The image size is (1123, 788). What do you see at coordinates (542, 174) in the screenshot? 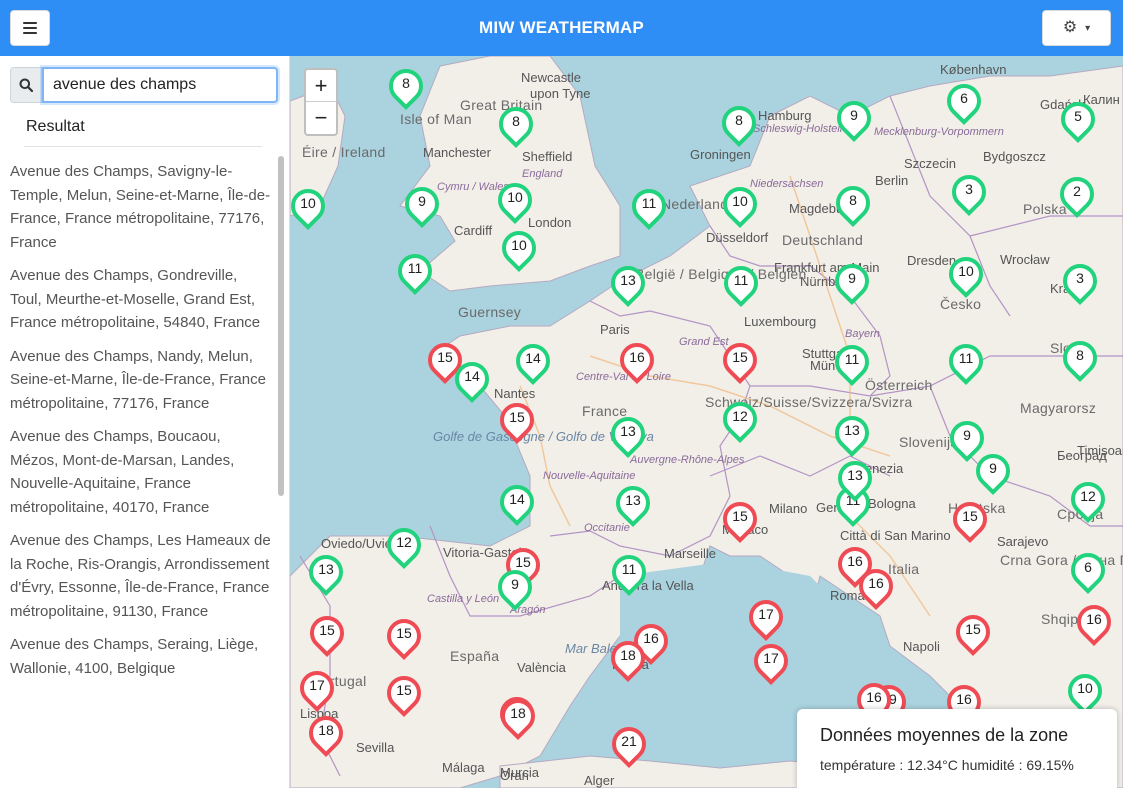
I see `map-label: England` at bounding box center [542, 174].